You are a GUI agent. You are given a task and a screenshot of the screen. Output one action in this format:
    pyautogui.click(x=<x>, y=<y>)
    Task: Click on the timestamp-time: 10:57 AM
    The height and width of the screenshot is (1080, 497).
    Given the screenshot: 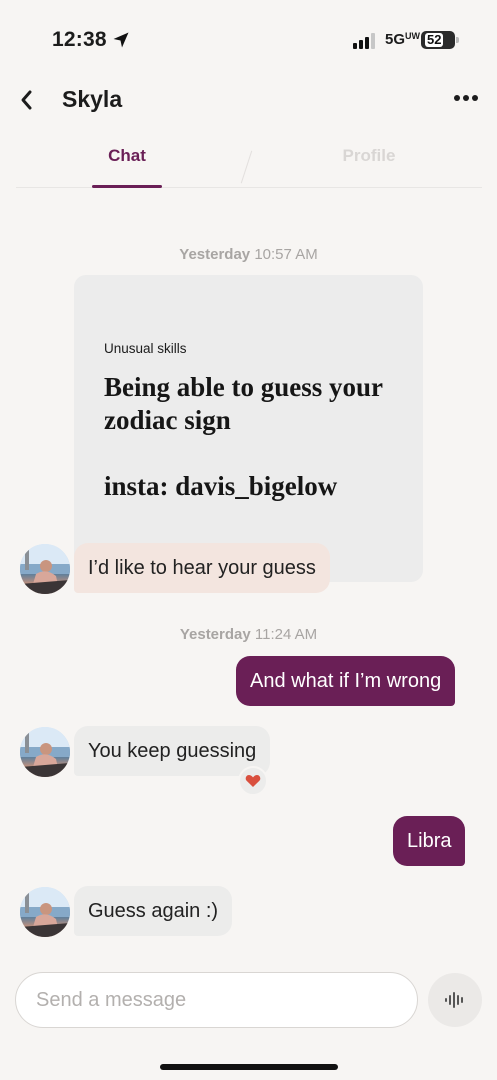 What is the action you would take?
    pyautogui.click(x=286, y=254)
    